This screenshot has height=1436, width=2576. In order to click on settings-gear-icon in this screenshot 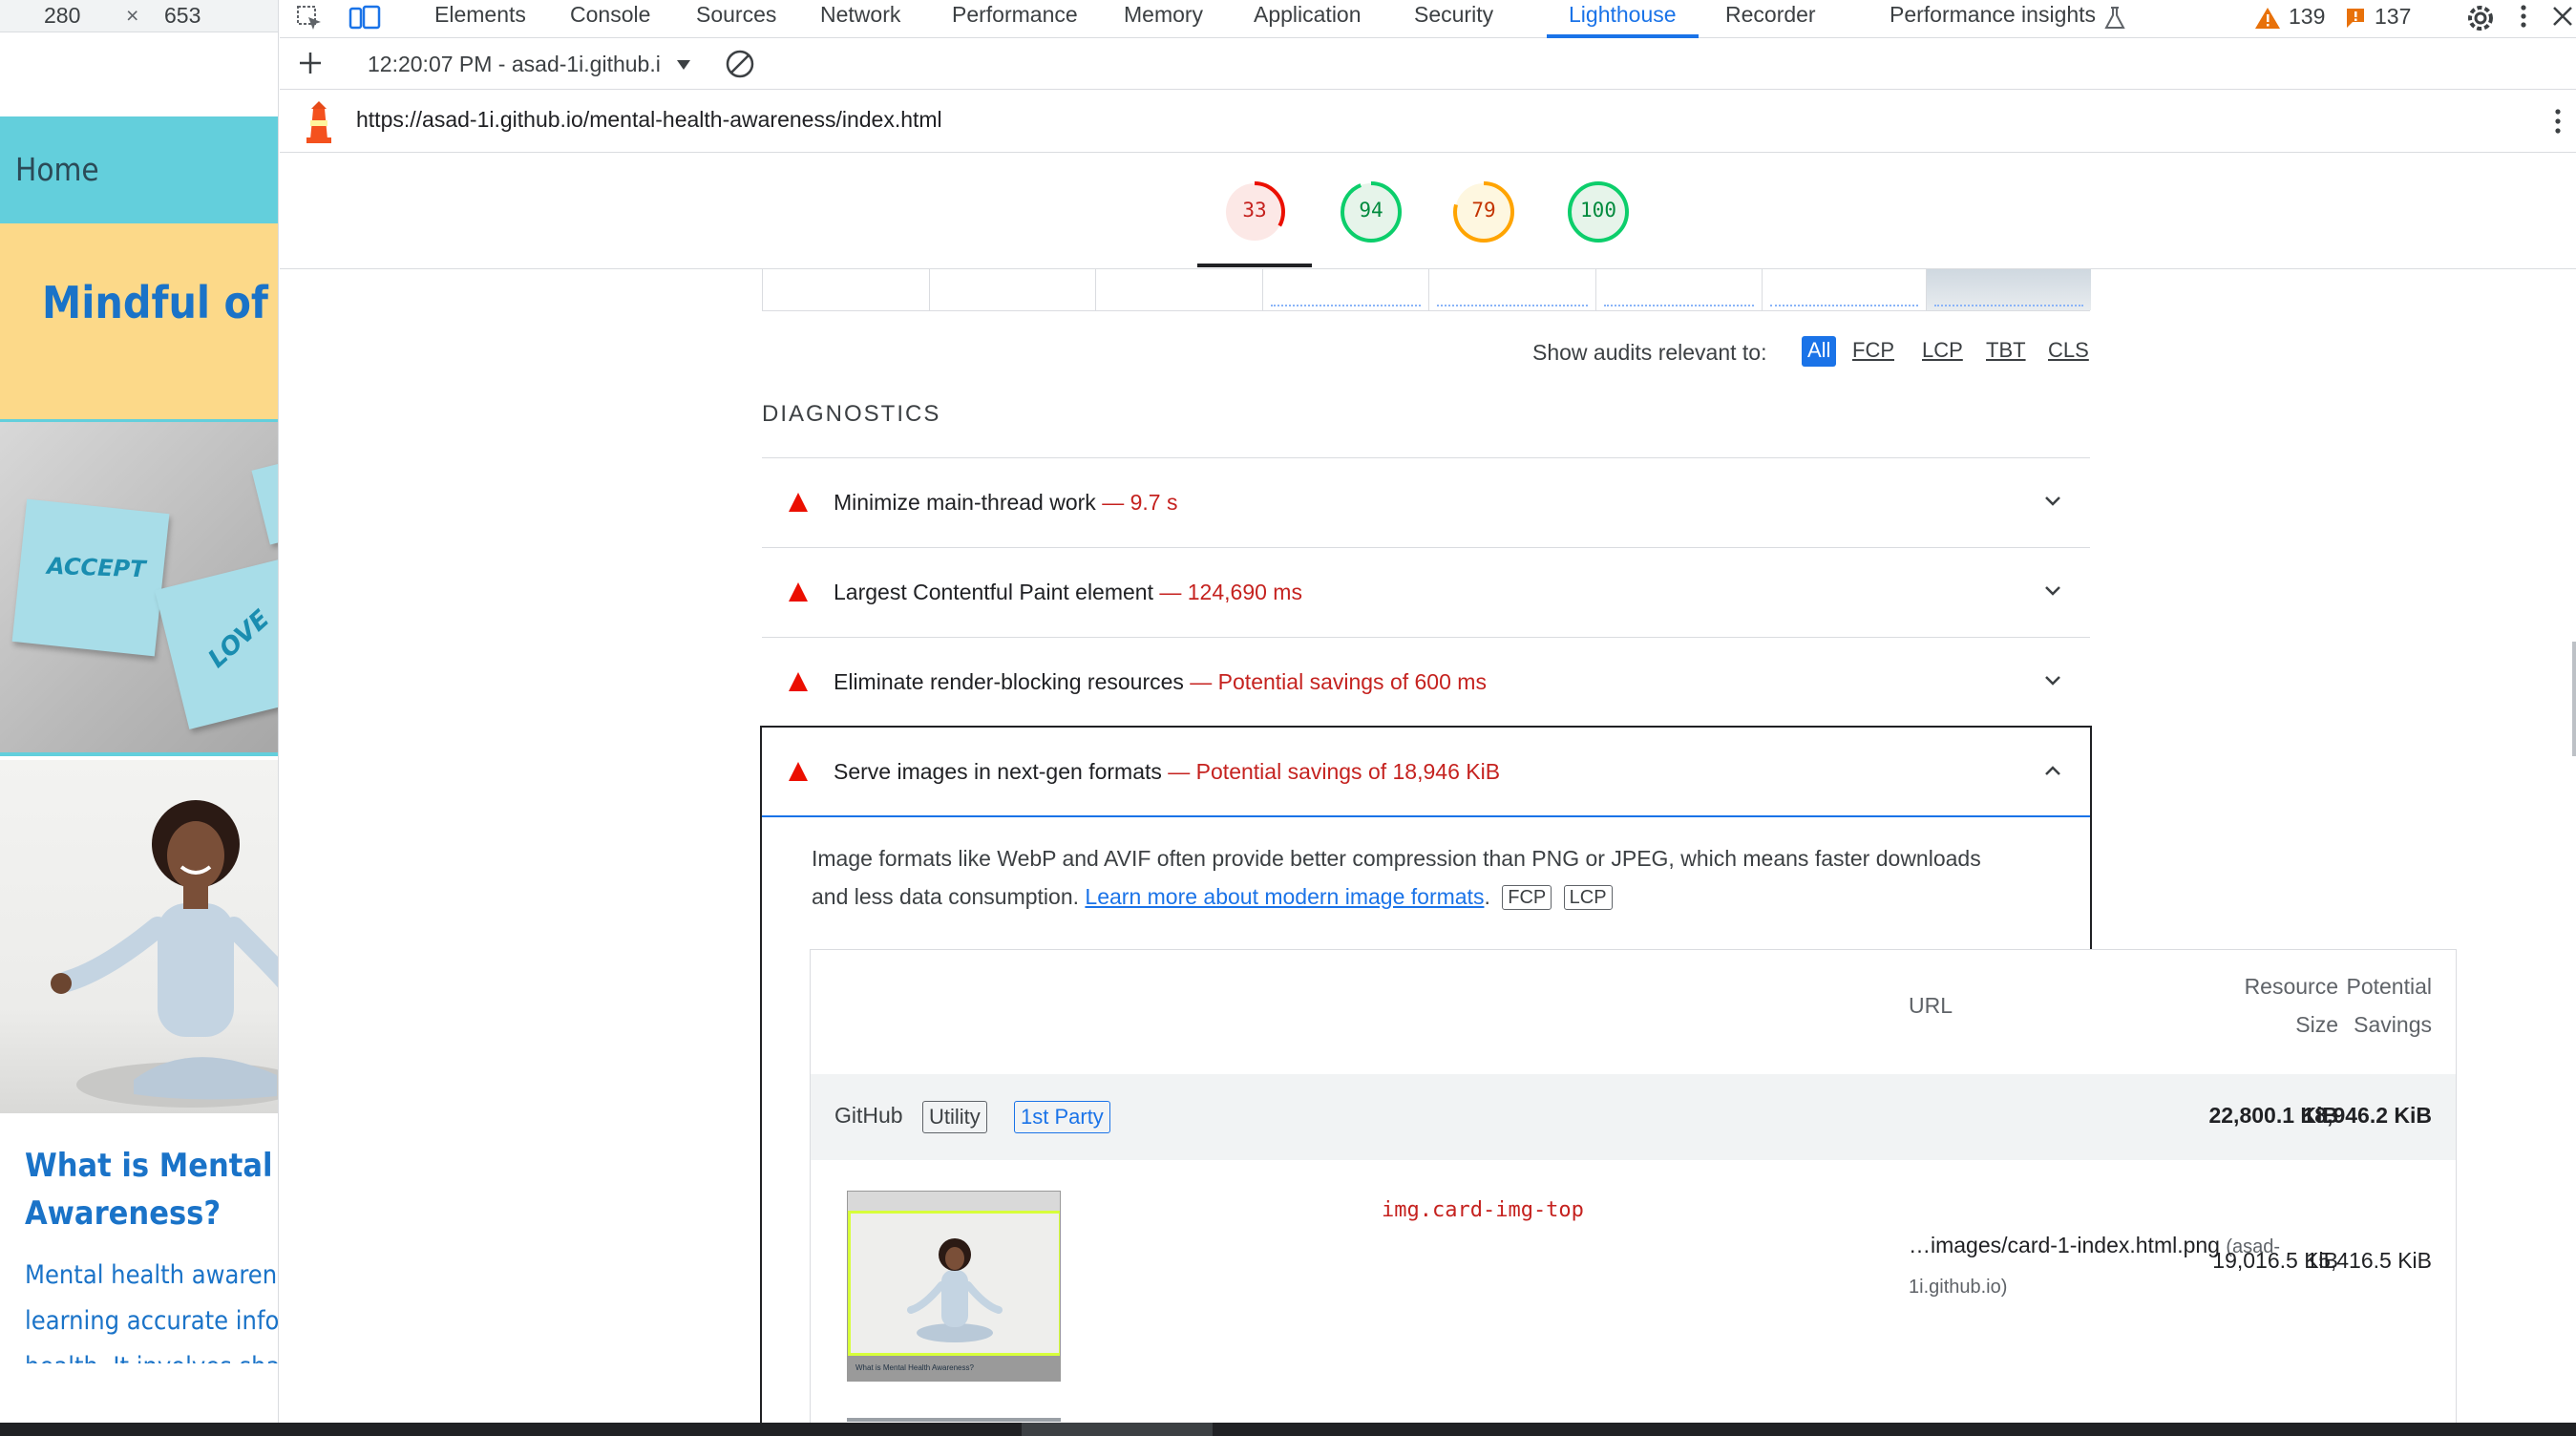, I will do `click(2480, 18)`.